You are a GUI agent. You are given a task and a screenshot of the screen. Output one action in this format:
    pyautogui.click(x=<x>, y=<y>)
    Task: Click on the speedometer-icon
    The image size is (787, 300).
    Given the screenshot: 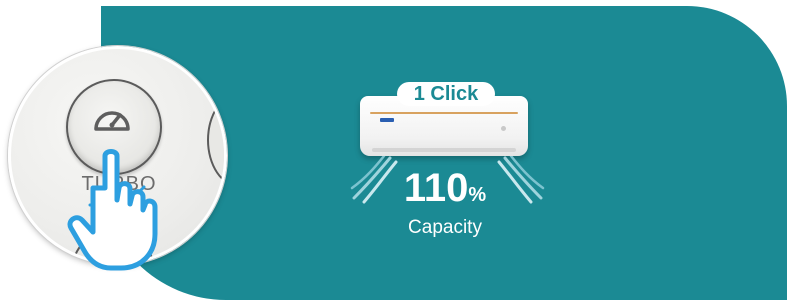 What is the action you would take?
    pyautogui.click(x=112, y=121)
    